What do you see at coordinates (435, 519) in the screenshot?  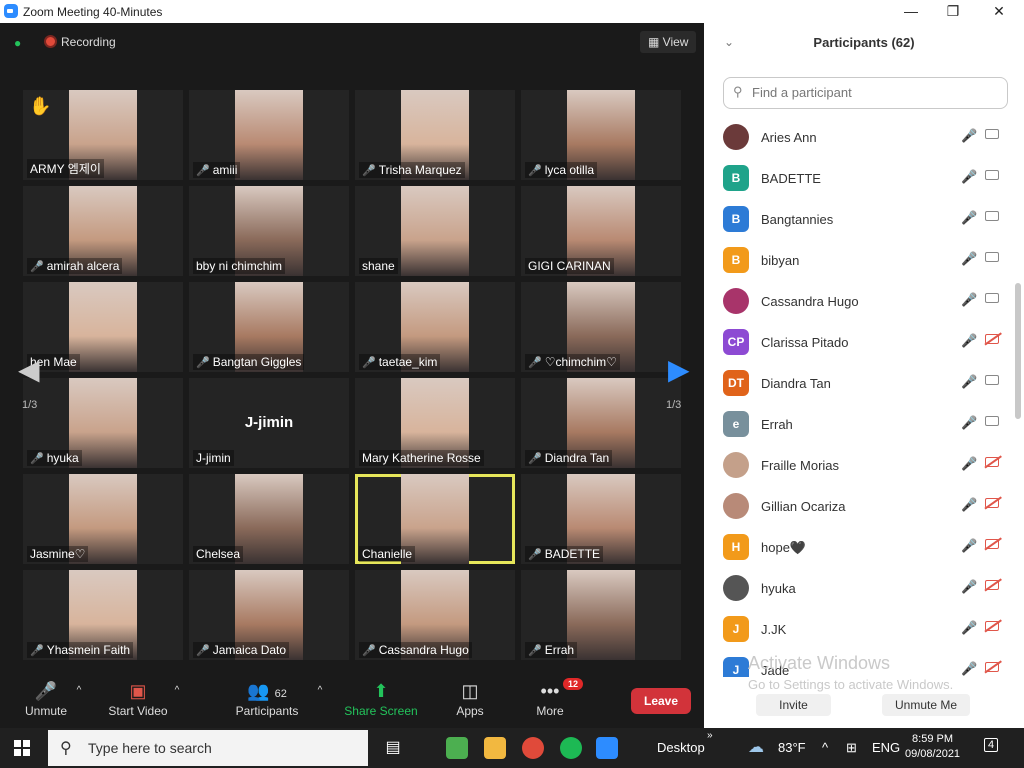 I see `video-tile: Chanielle` at bounding box center [435, 519].